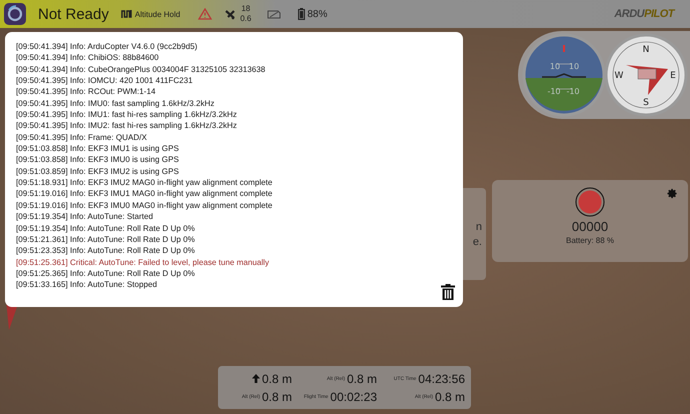 The height and width of the screenshot is (414, 690). I want to click on trash-icon, so click(448, 292).